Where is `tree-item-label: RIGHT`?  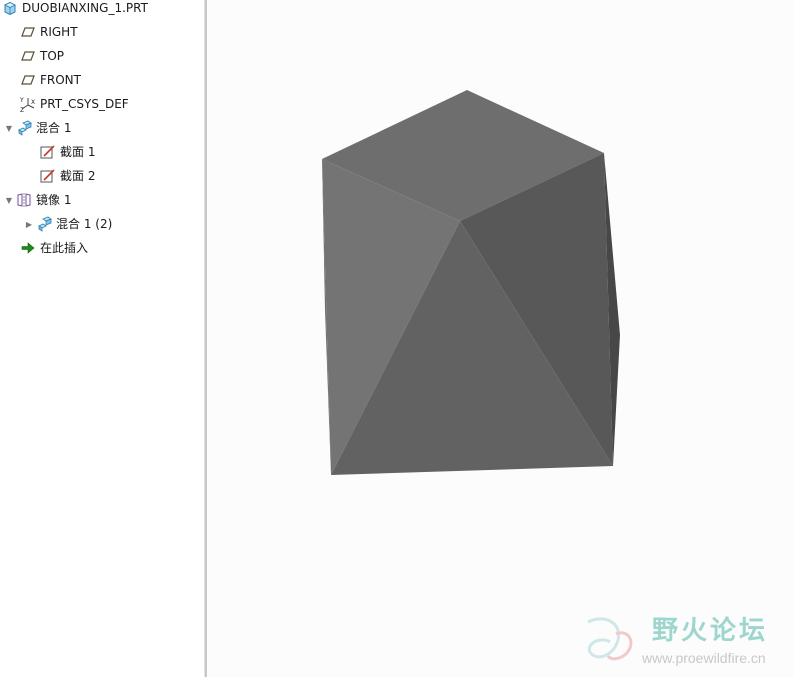
tree-item-label: RIGHT is located at coordinates (59, 32).